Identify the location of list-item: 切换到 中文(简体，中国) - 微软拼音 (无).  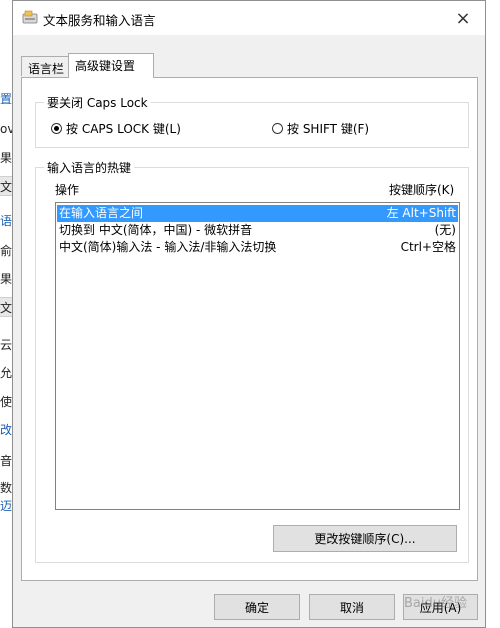
(257, 230).